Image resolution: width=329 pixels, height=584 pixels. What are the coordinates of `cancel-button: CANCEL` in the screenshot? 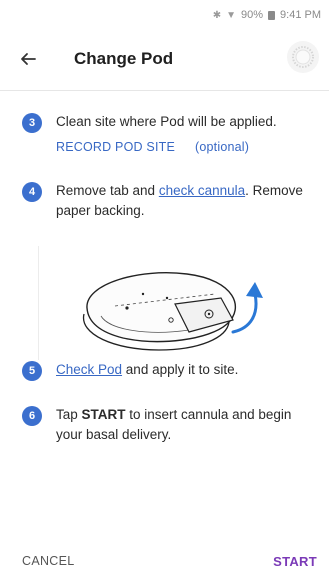 It's located at (48, 561).